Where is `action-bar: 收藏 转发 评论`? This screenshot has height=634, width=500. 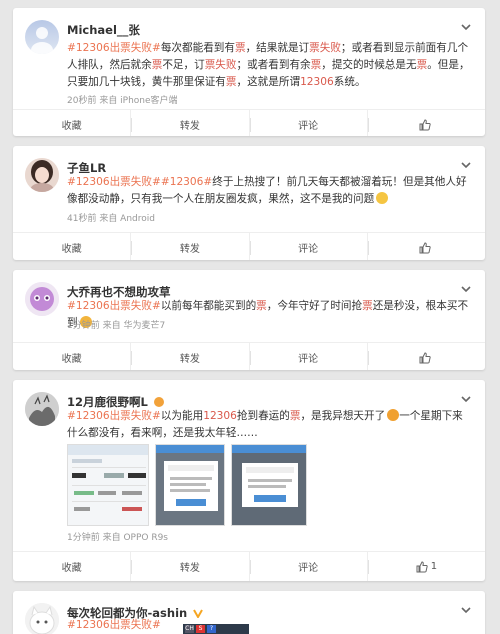 action-bar: 收藏 转发 评论 is located at coordinates (249, 246).